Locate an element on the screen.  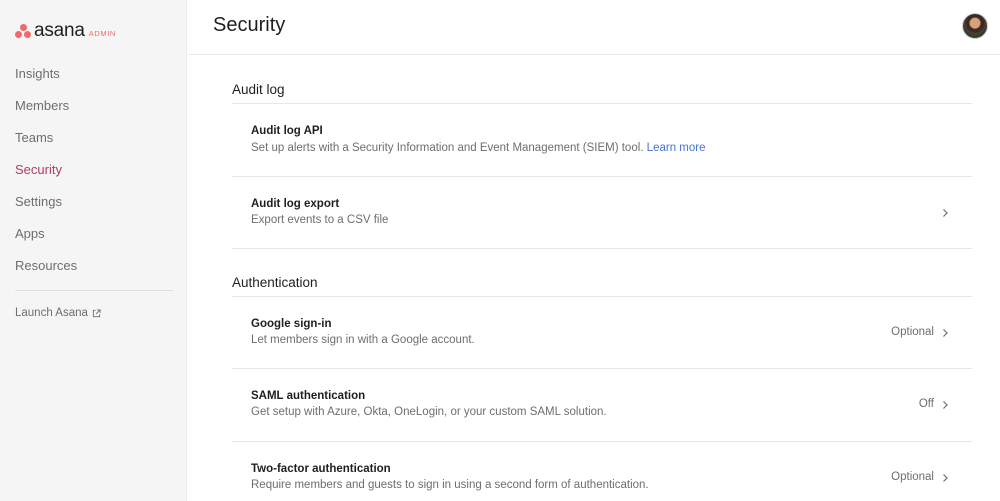
sidebar-item-insights: Insights is located at coordinates (93, 78).